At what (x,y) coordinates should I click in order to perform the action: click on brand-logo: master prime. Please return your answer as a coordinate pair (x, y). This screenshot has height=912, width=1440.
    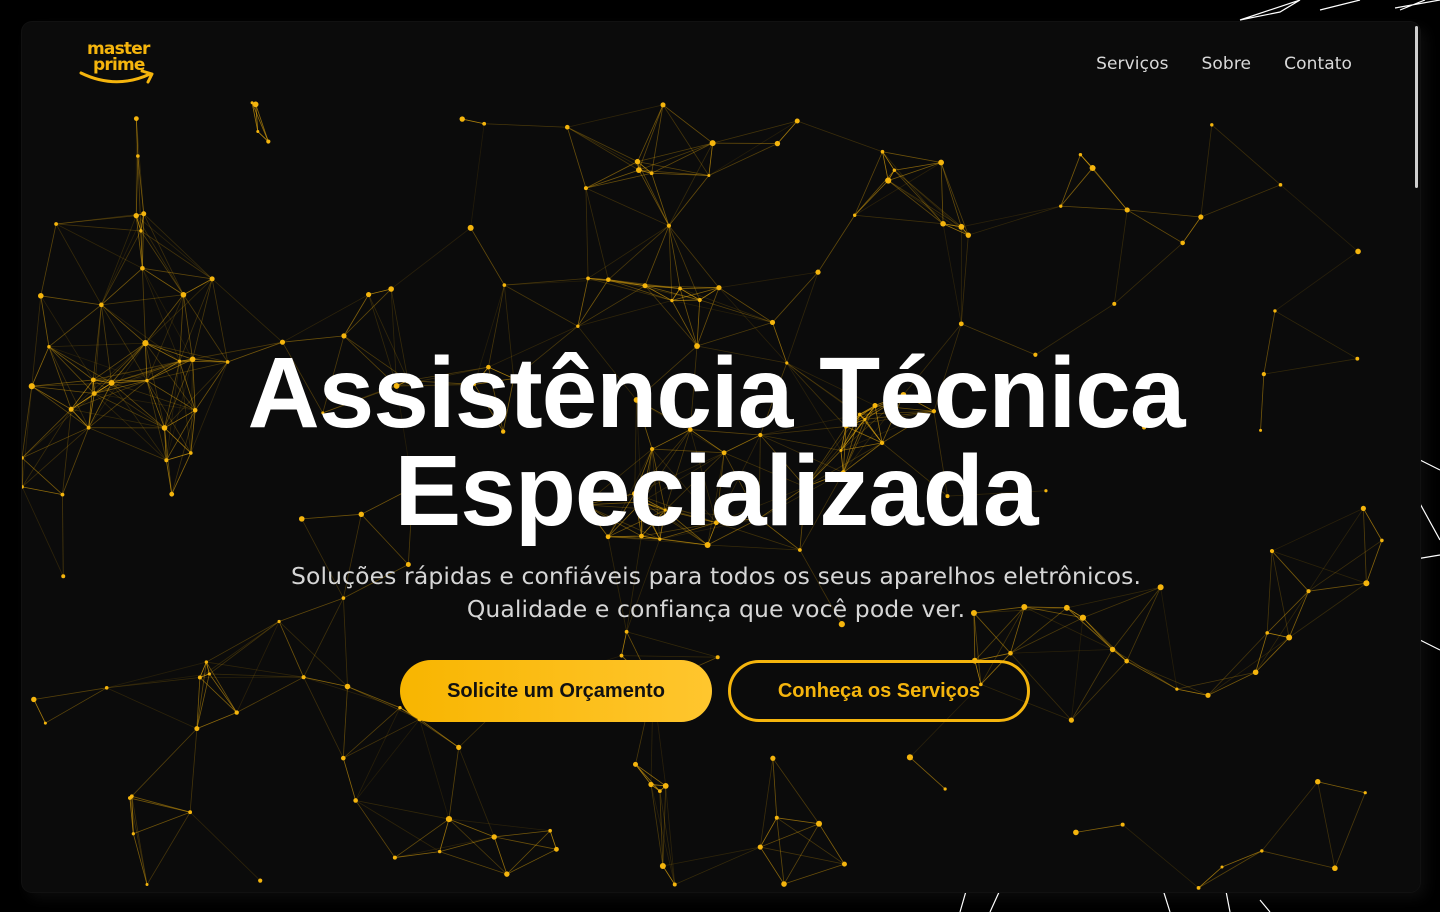
    Looking at the image, I should click on (118, 66).